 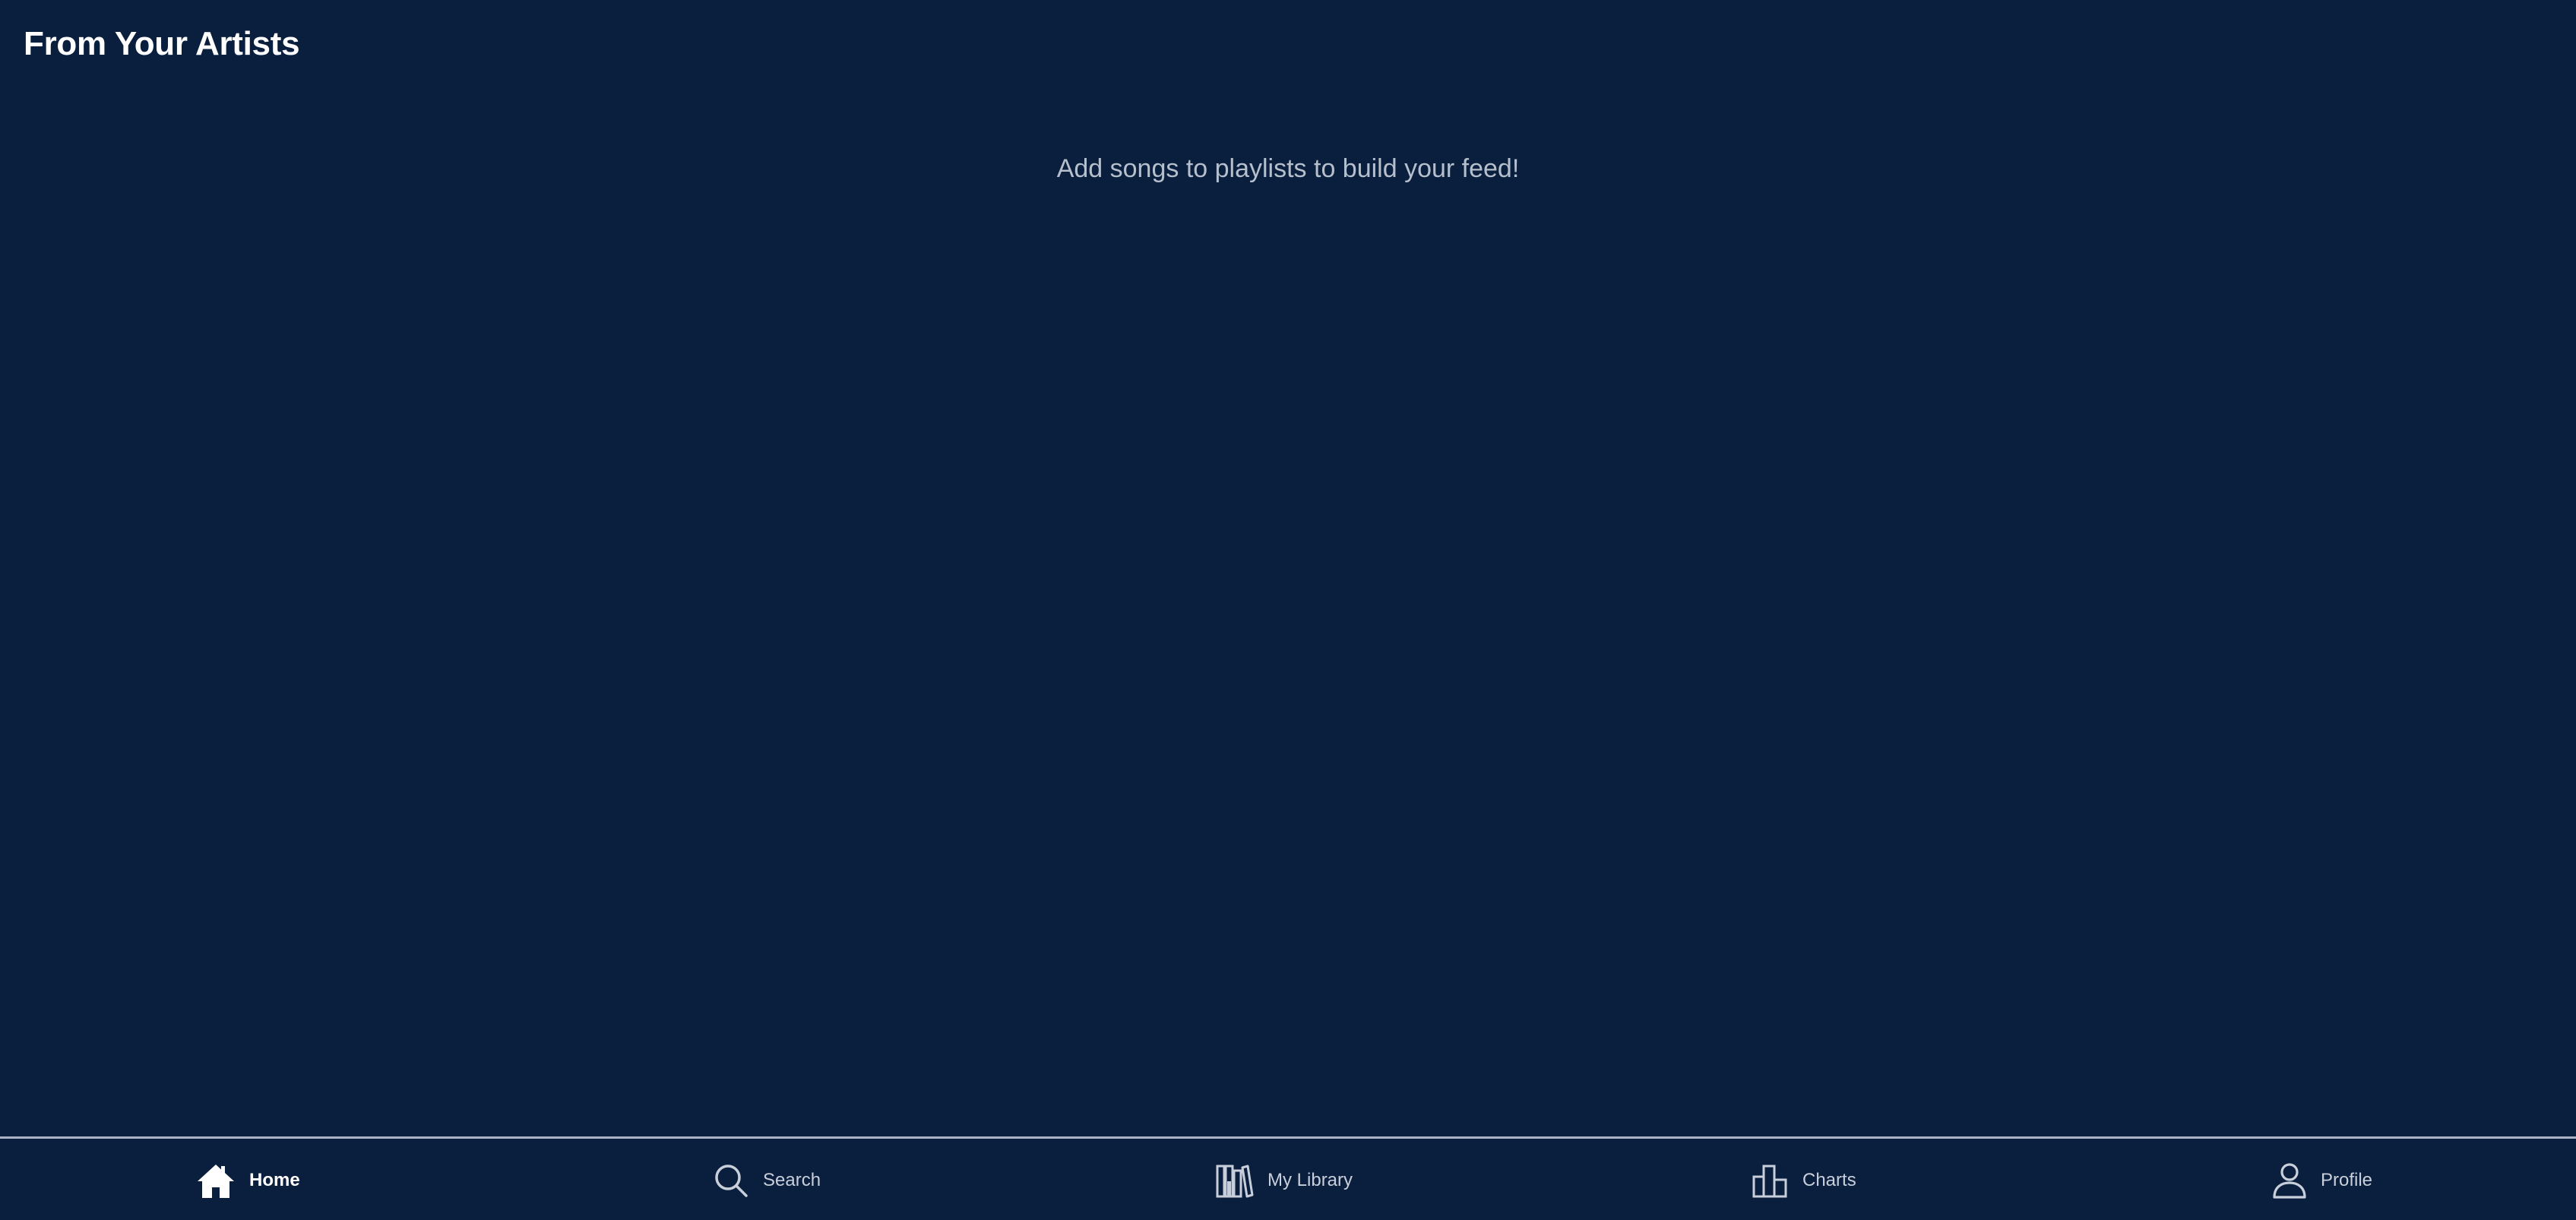 What do you see at coordinates (1235, 1180) in the screenshot?
I see `library-icon` at bounding box center [1235, 1180].